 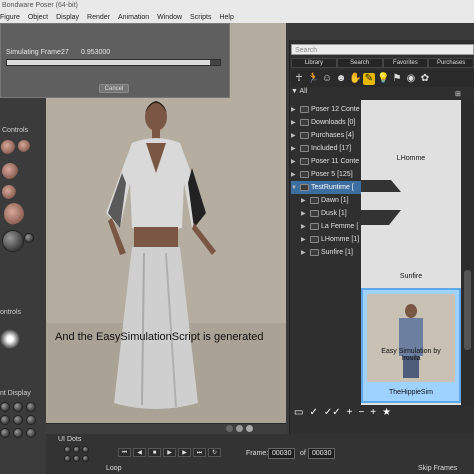 I want to click on library-tree-item: ▶ Dawn [1], so click(x=326, y=200).